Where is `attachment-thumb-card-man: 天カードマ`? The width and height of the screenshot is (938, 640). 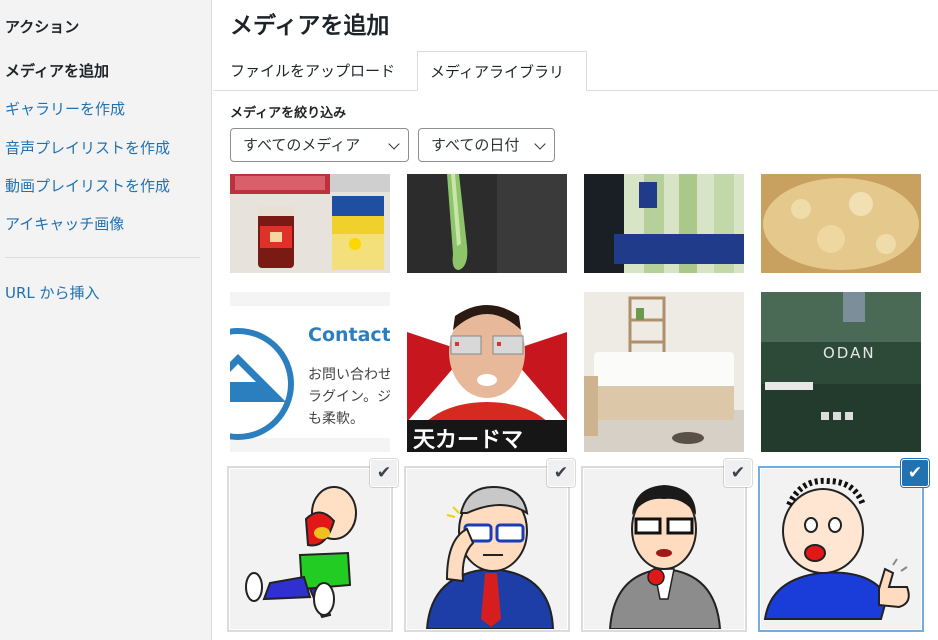
attachment-thumb-card-man: 天カードマ is located at coordinates (487, 372).